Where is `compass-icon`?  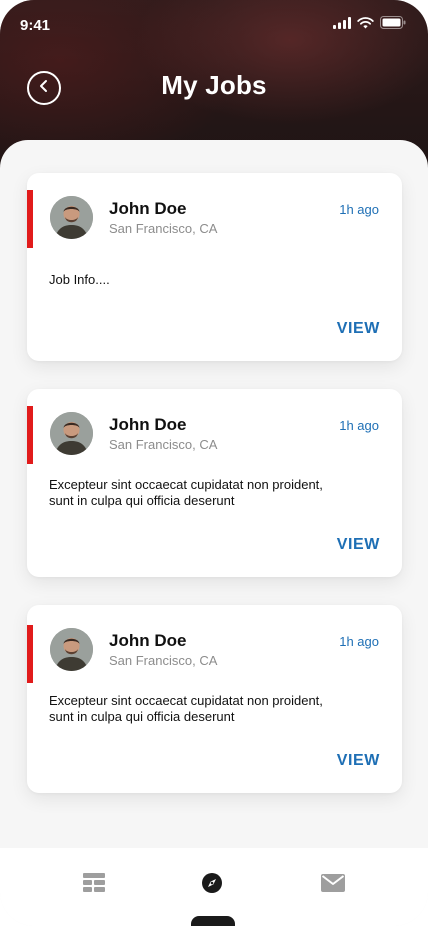 compass-icon is located at coordinates (212, 885).